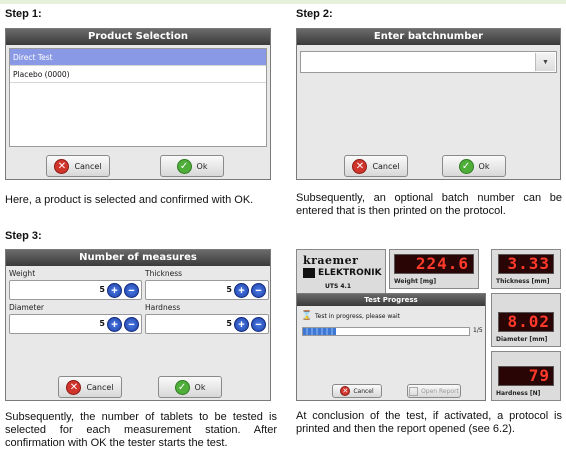  Describe the element at coordinates (138, 57) in the screenshot. I see `list-item: Direct Test` at that location.